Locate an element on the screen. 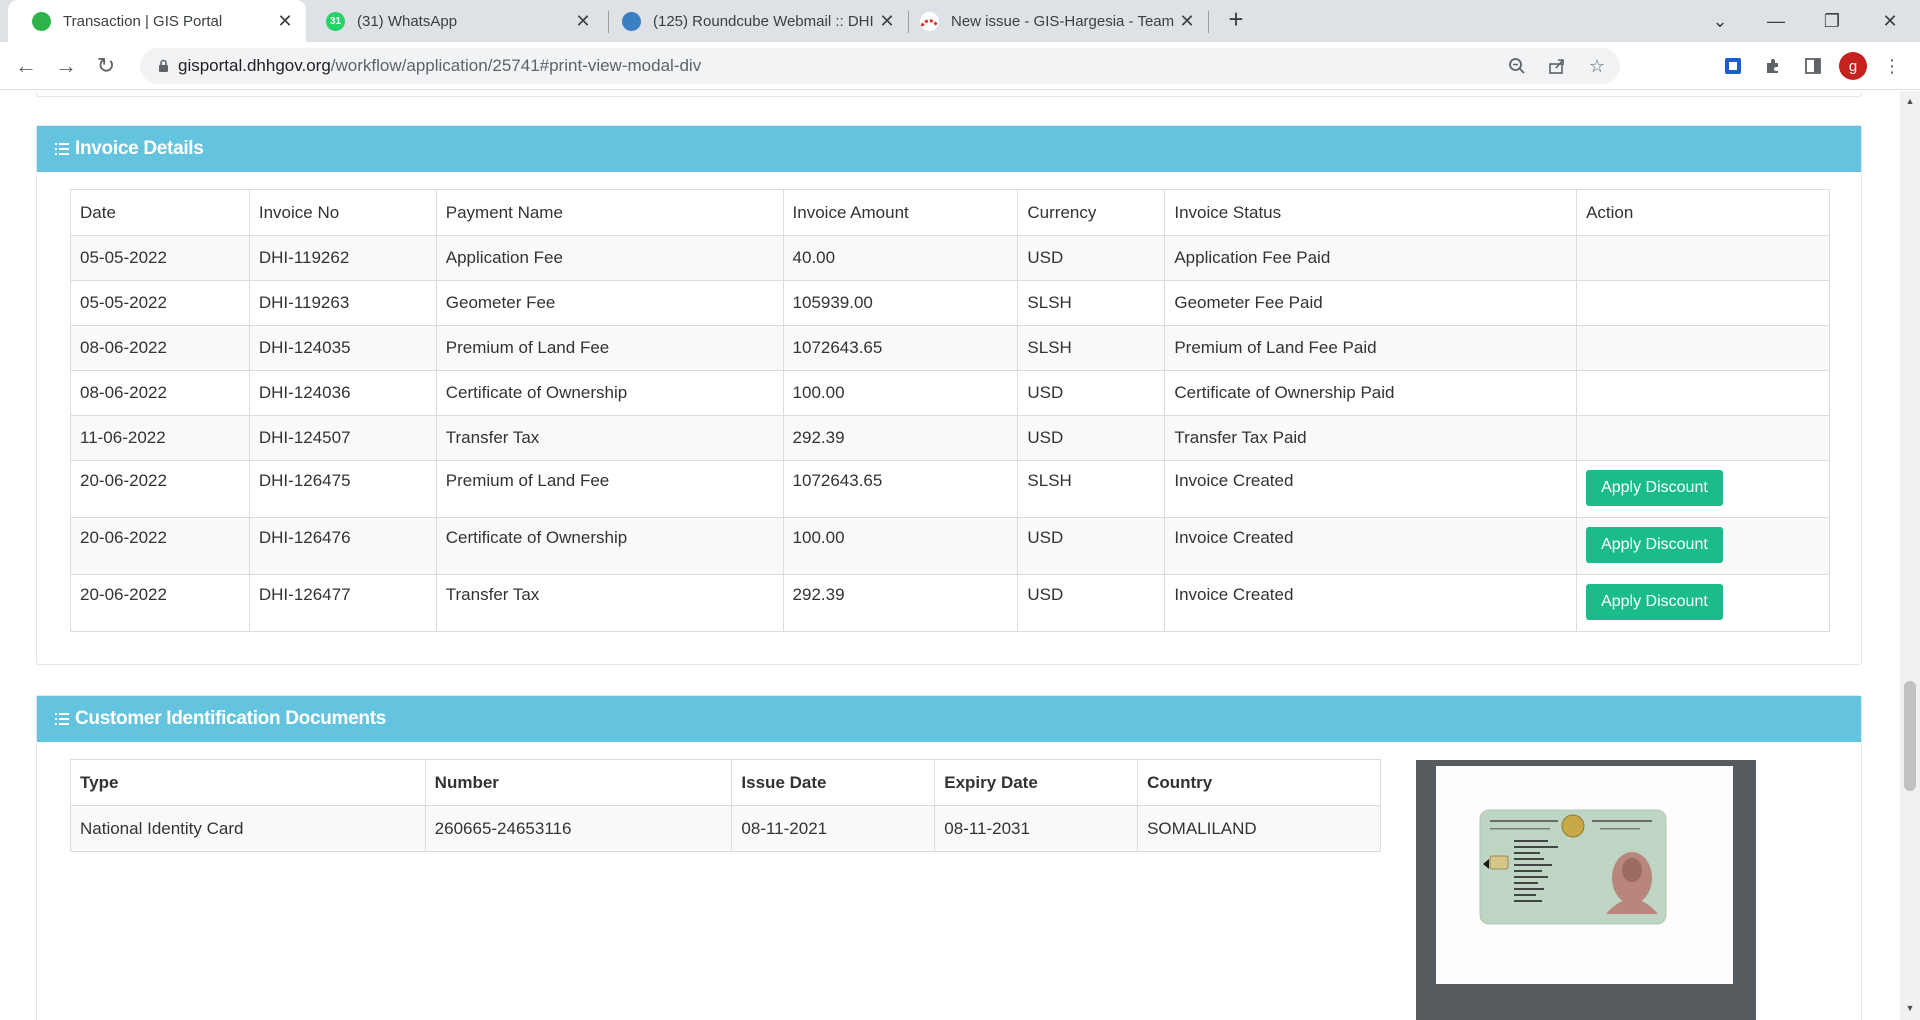  cell-invoice-no: DHI-119263 is located at coordinates (342, 303).